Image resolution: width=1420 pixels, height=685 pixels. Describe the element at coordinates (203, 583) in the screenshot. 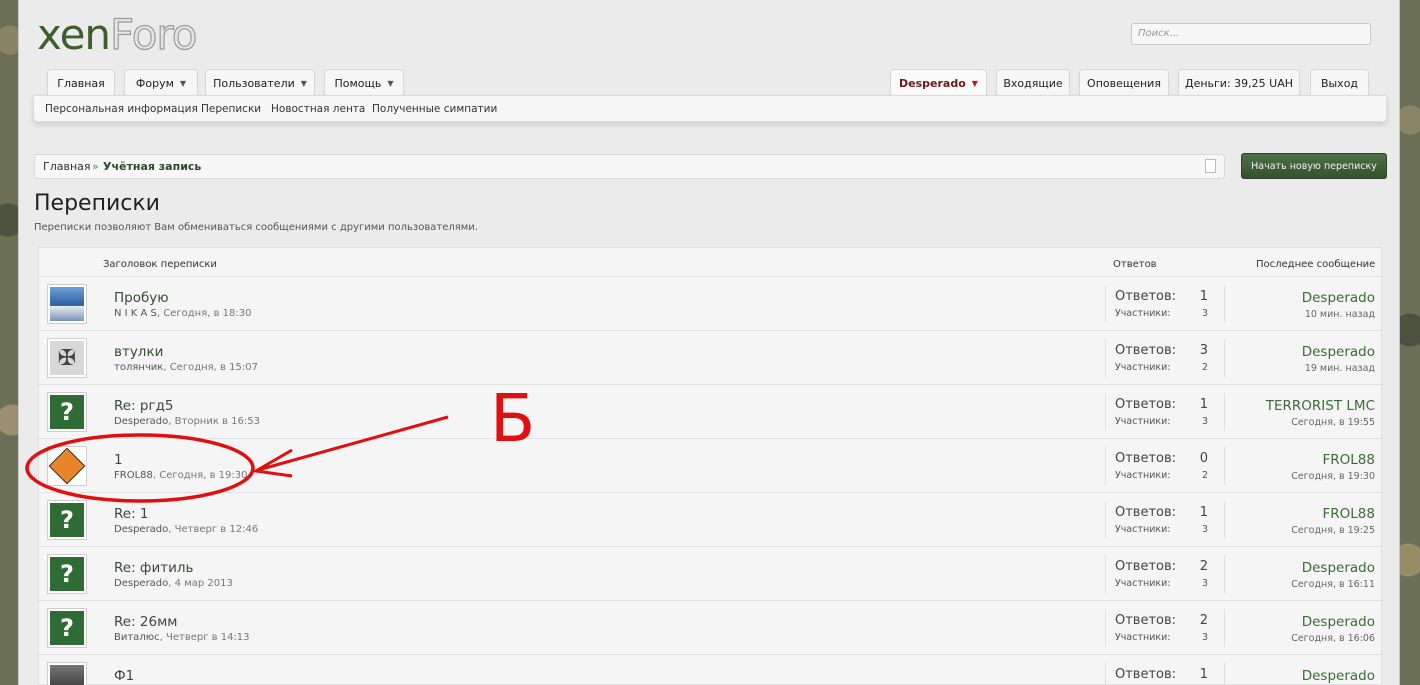

I see `conversation-date: 4 мар 2013` at that location.